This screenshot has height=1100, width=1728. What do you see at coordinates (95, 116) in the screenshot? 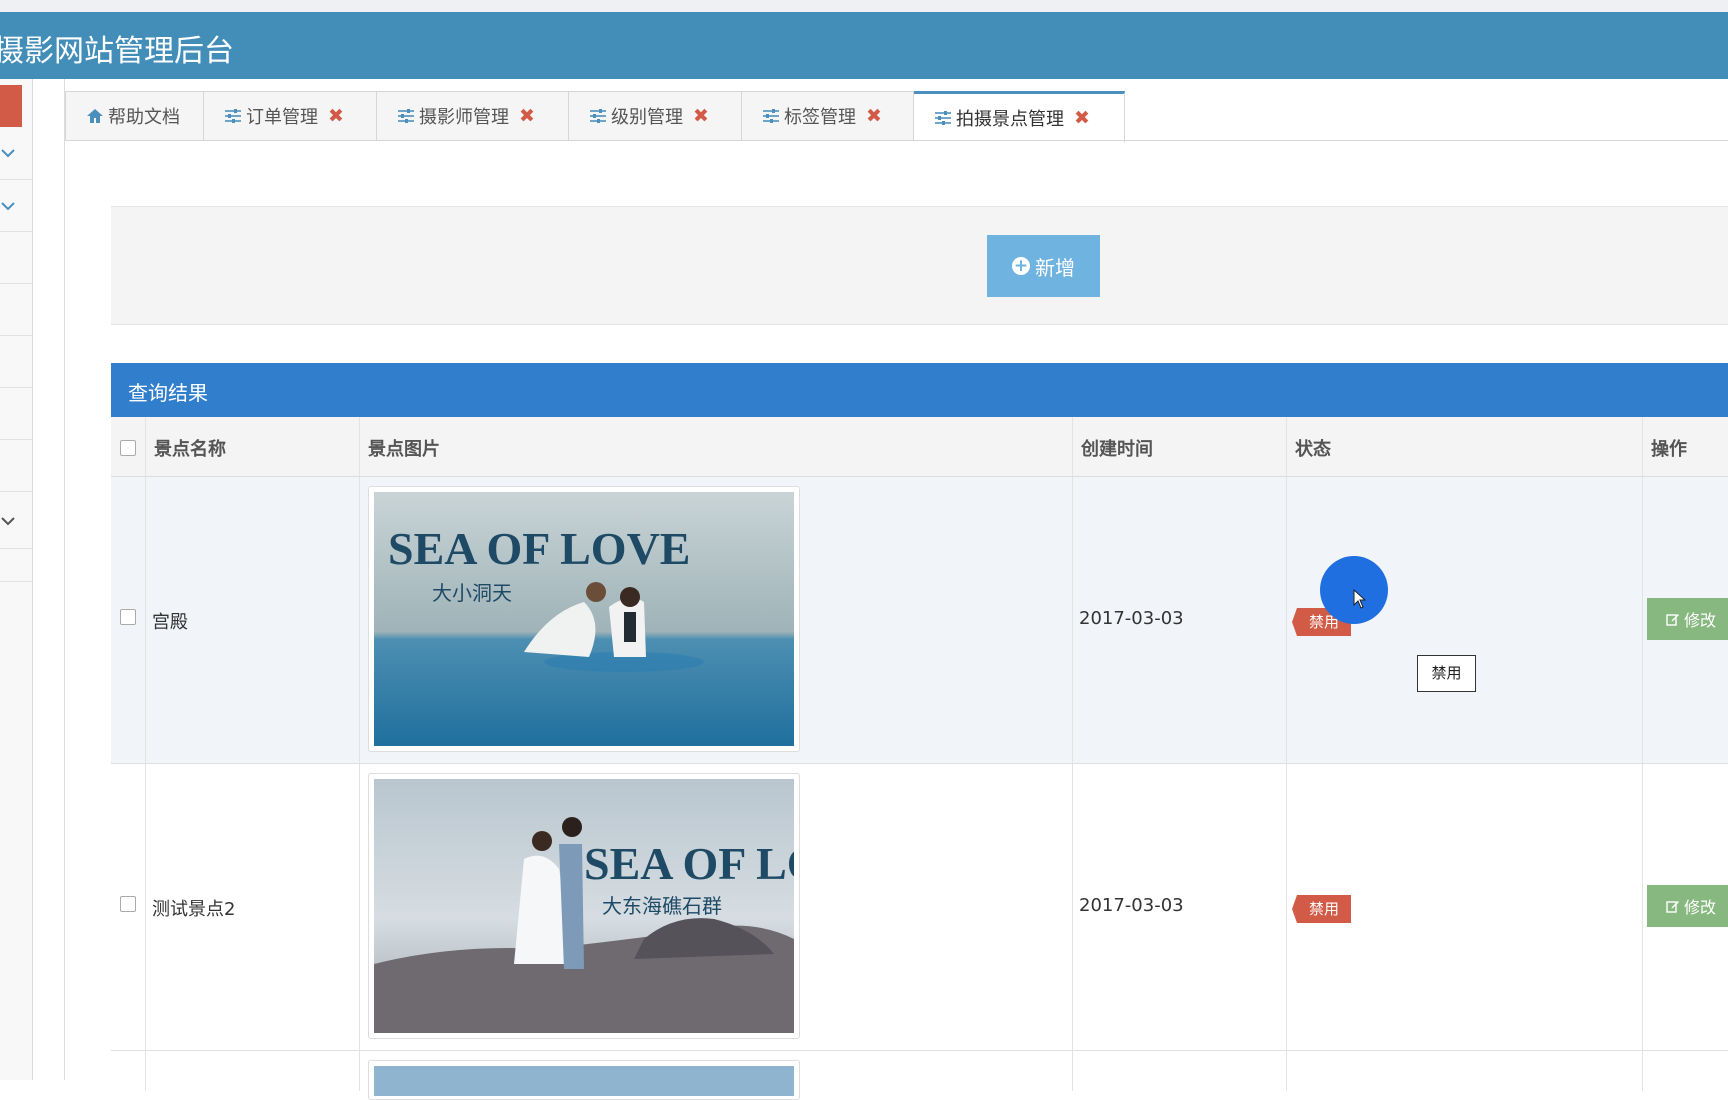
I see `home-icon` at bounding box center [95, 116].